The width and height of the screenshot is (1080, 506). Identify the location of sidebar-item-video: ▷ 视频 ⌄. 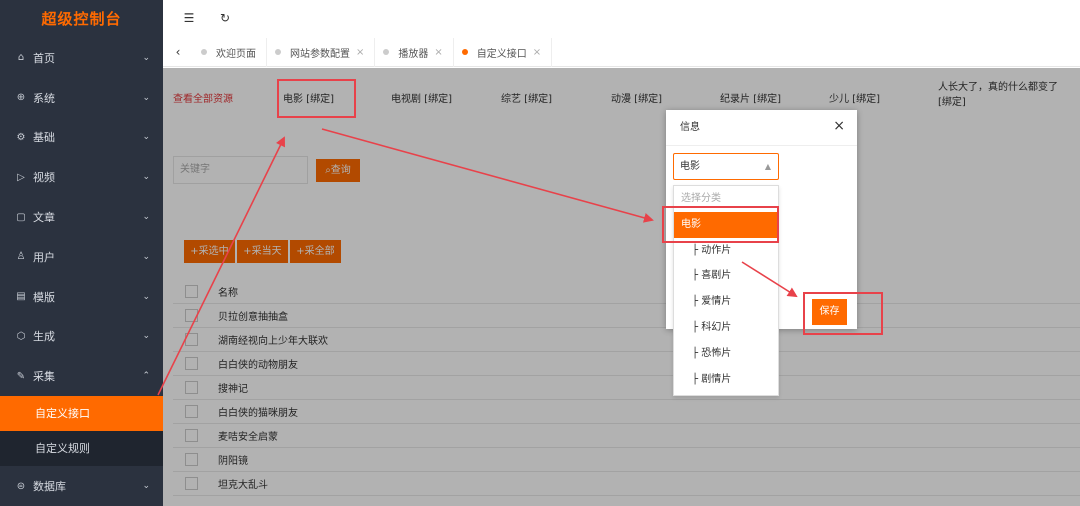
(81, 177).